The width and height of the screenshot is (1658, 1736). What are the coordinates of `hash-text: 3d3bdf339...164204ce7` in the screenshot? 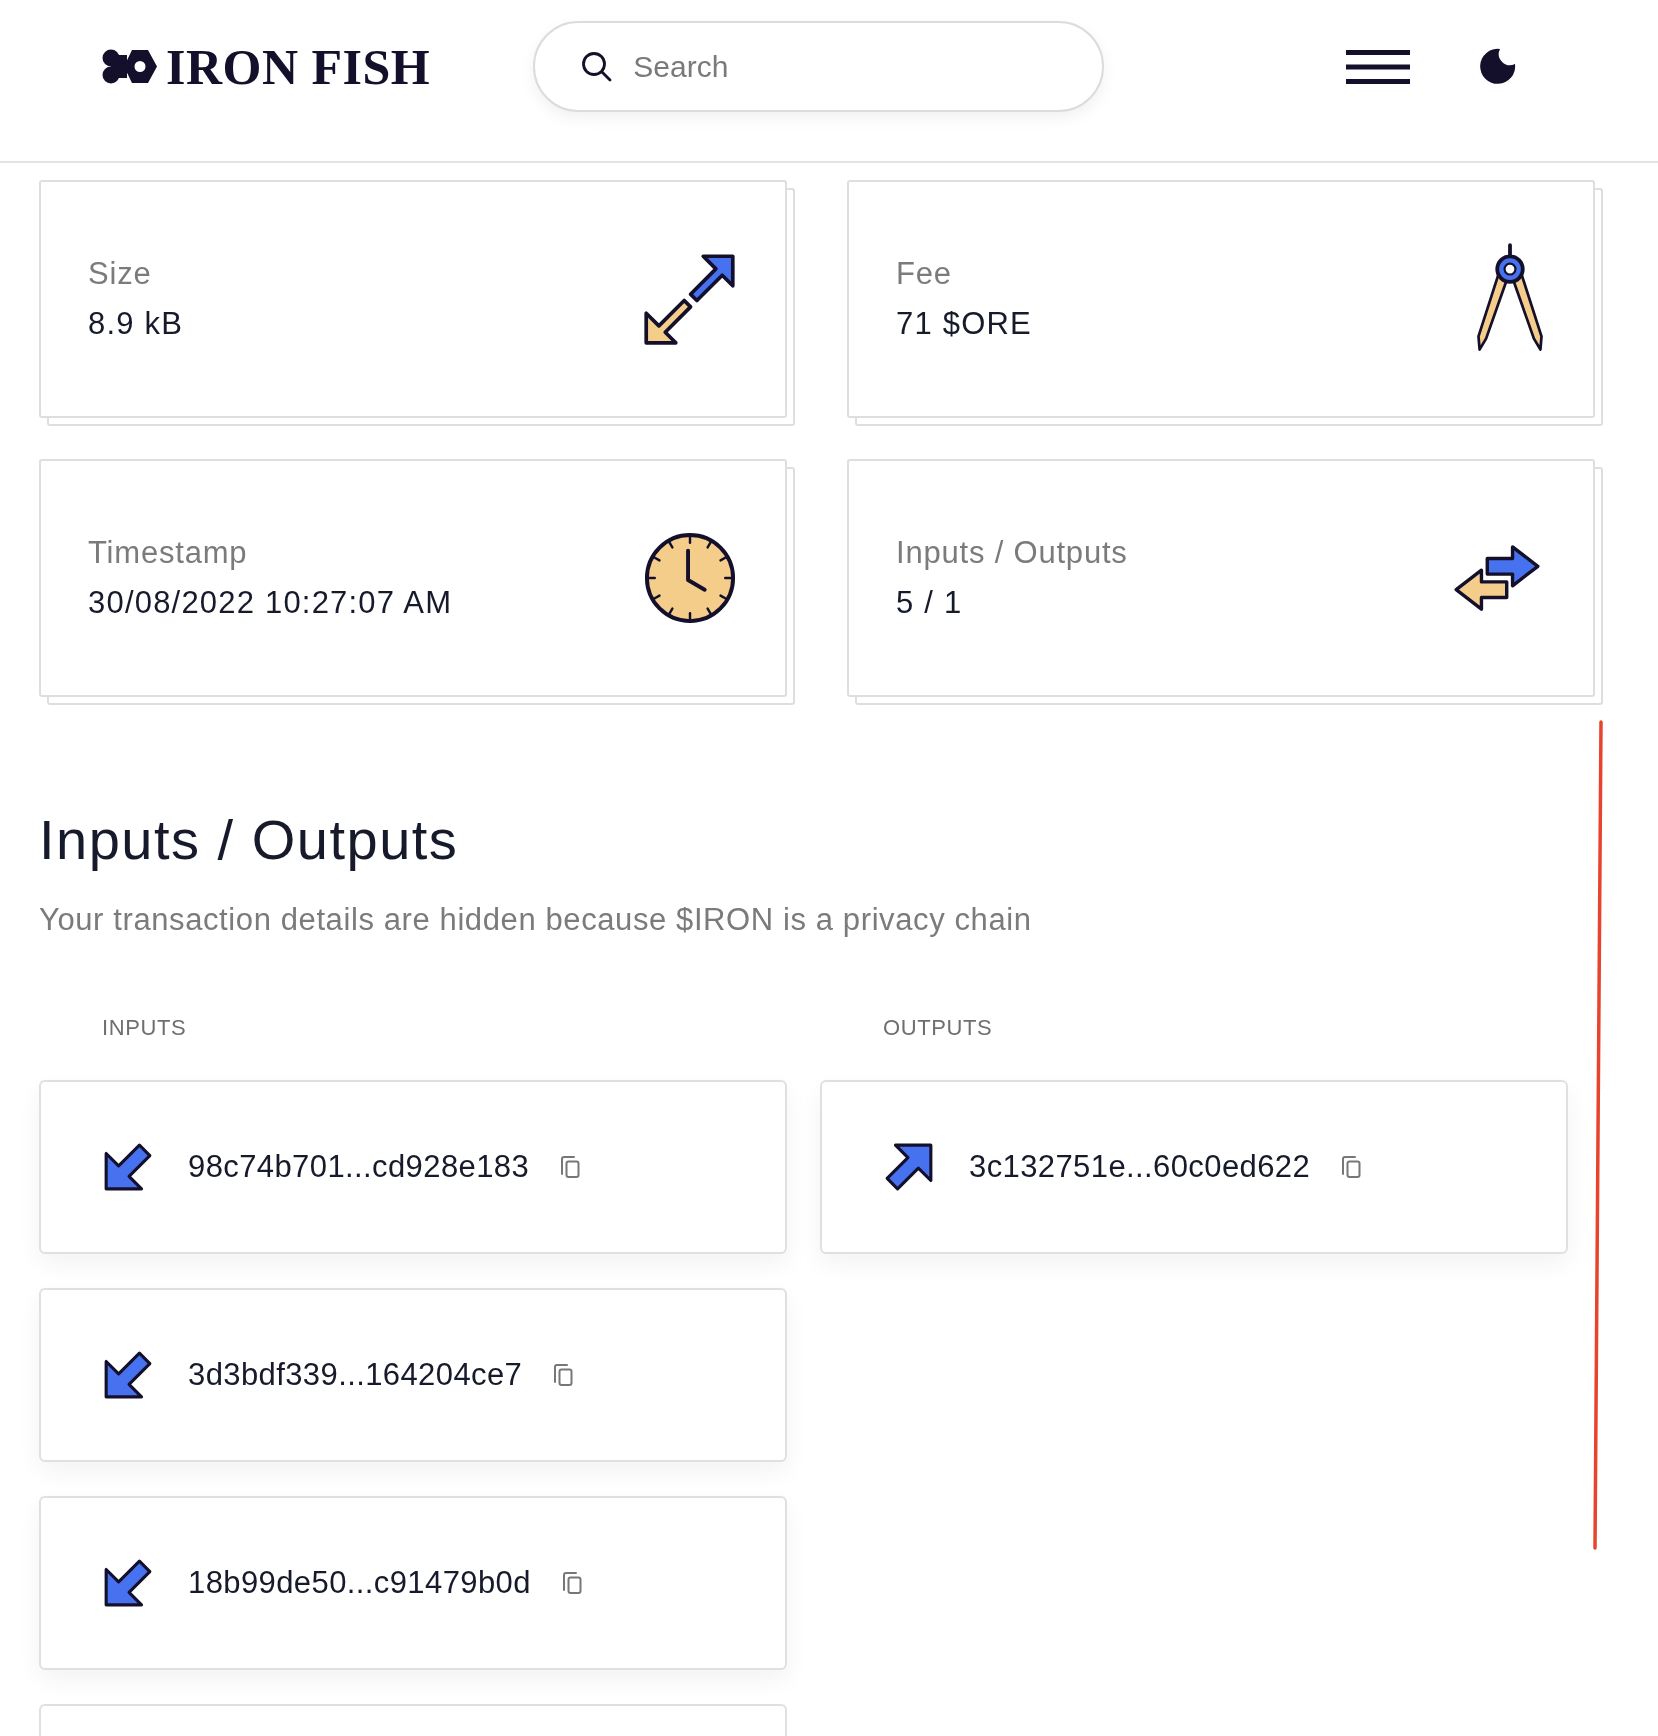 It's located at (355, 1375).